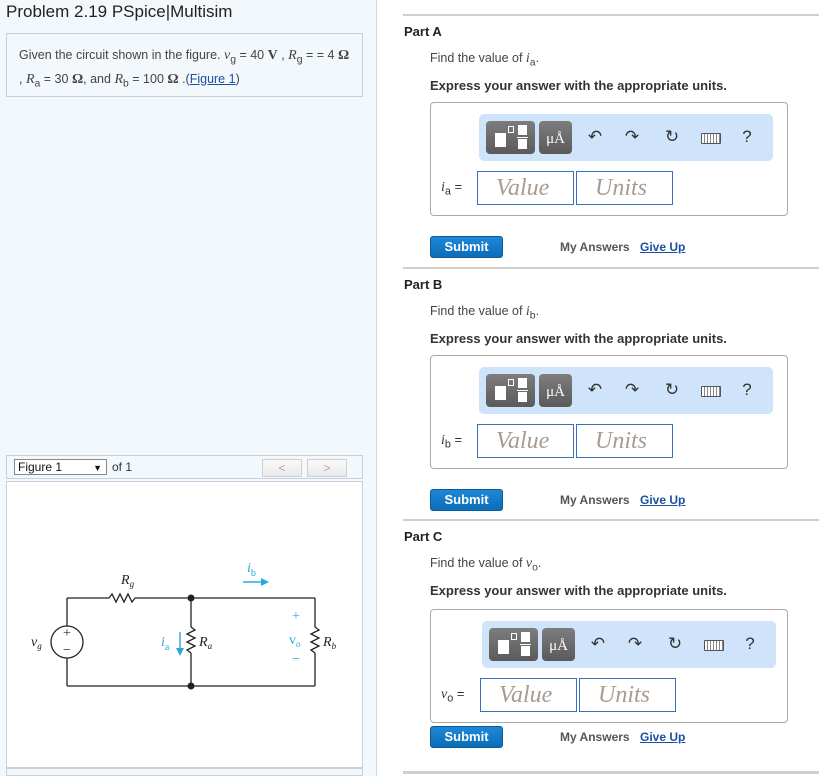 The image size is (819, 776). I want to click on figure-link: Figure 1, so click(213, 79).